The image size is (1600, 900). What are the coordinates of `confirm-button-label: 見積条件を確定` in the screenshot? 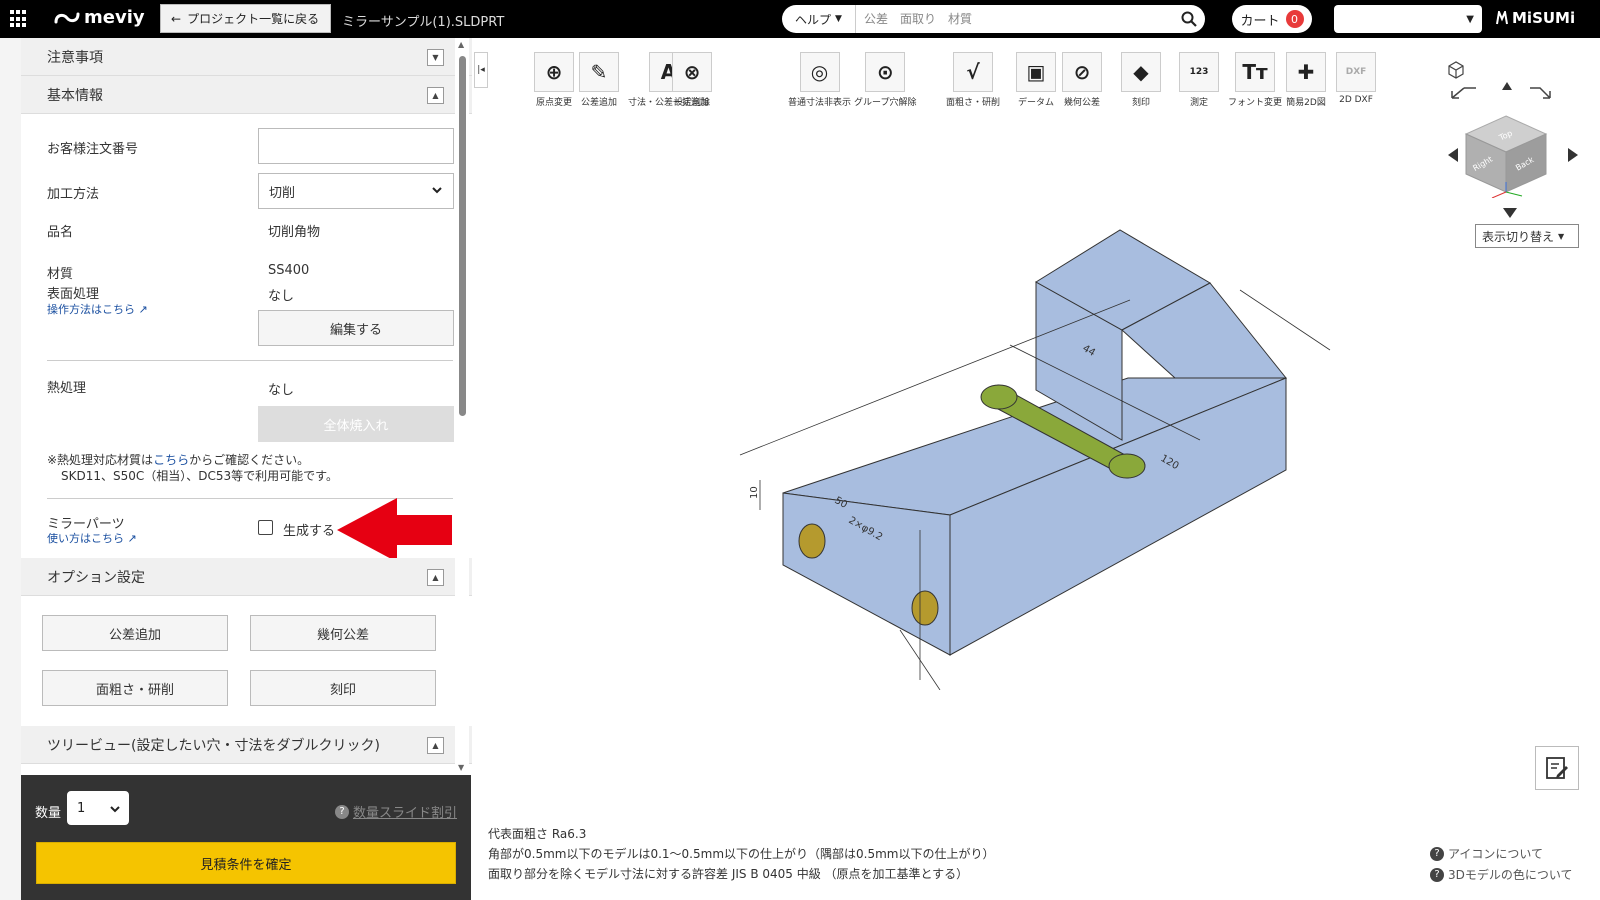 It's located at (246, 865).